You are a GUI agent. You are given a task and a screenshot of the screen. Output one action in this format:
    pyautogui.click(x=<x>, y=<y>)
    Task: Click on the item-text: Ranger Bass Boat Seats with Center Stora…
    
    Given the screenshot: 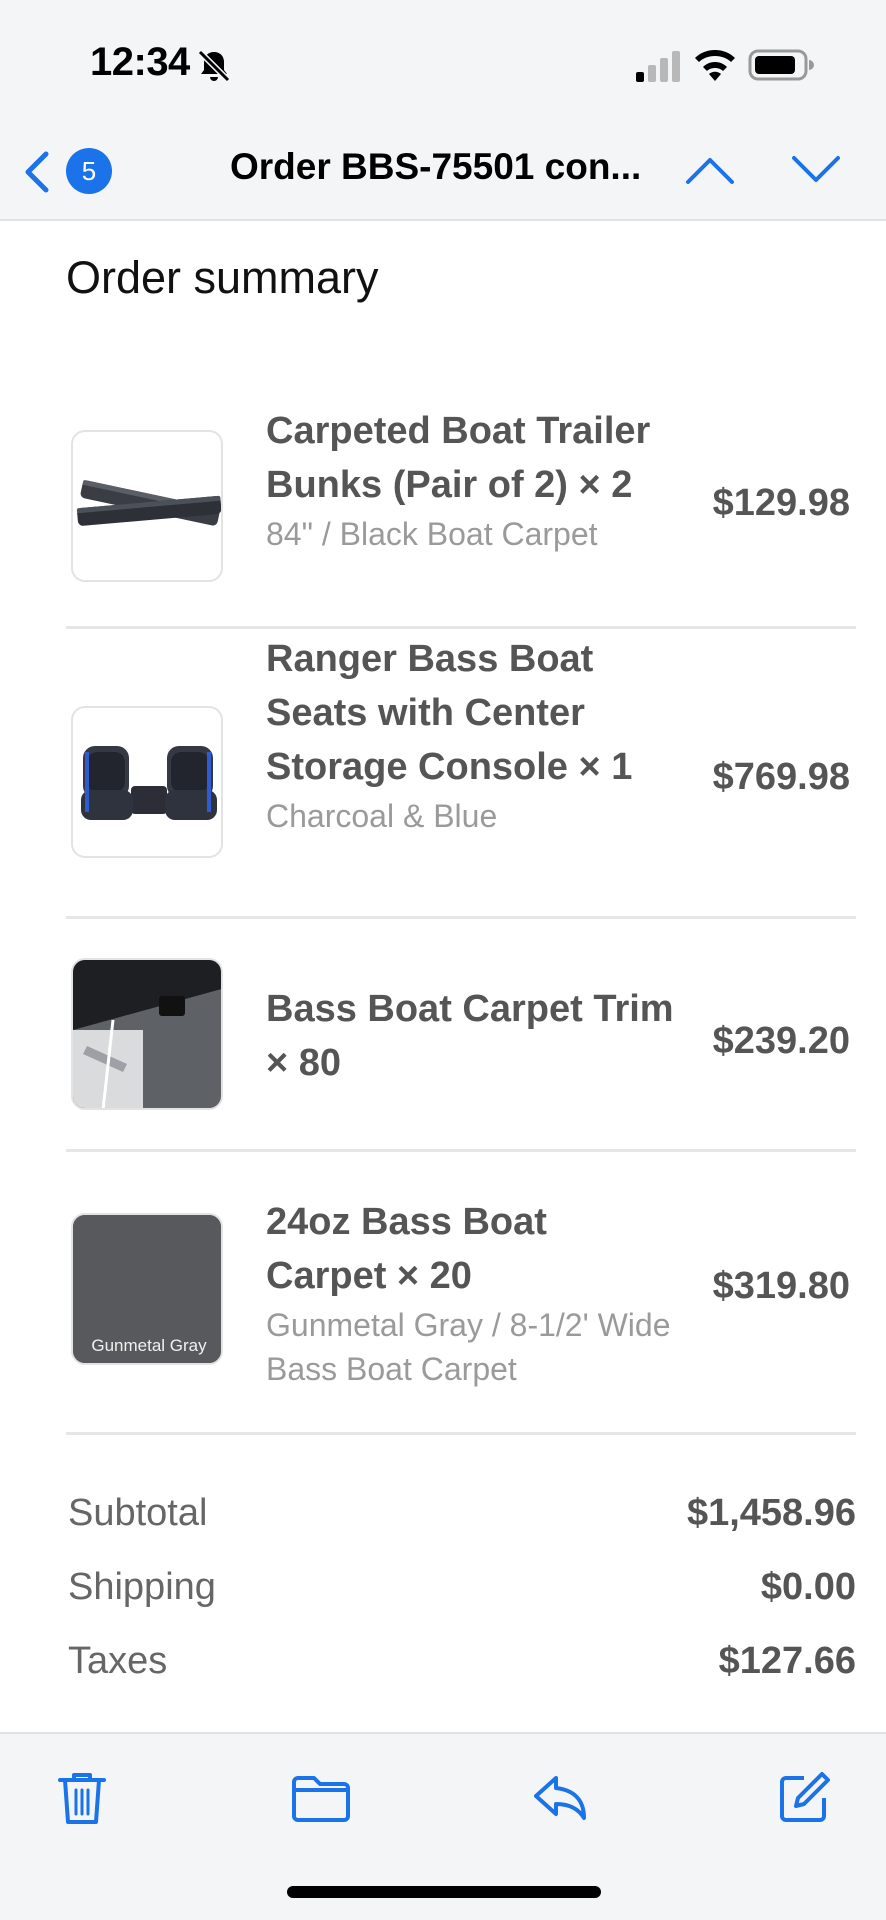 What is the action you would take?
    pyautogui.click(x=471, y=735)
    